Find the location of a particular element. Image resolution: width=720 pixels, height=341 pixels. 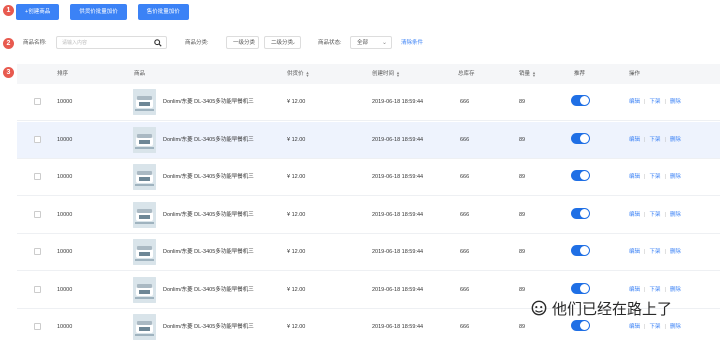

clear-filters-link: 清除条件 is located at coordinates (412, 43).